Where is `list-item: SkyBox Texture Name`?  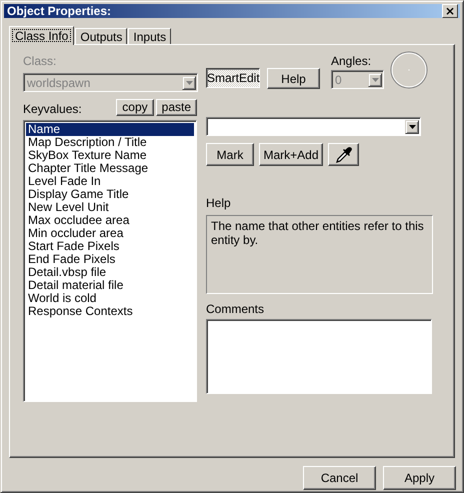 list-item: SkyBox Texture Name is located at coordinates (110, 155).